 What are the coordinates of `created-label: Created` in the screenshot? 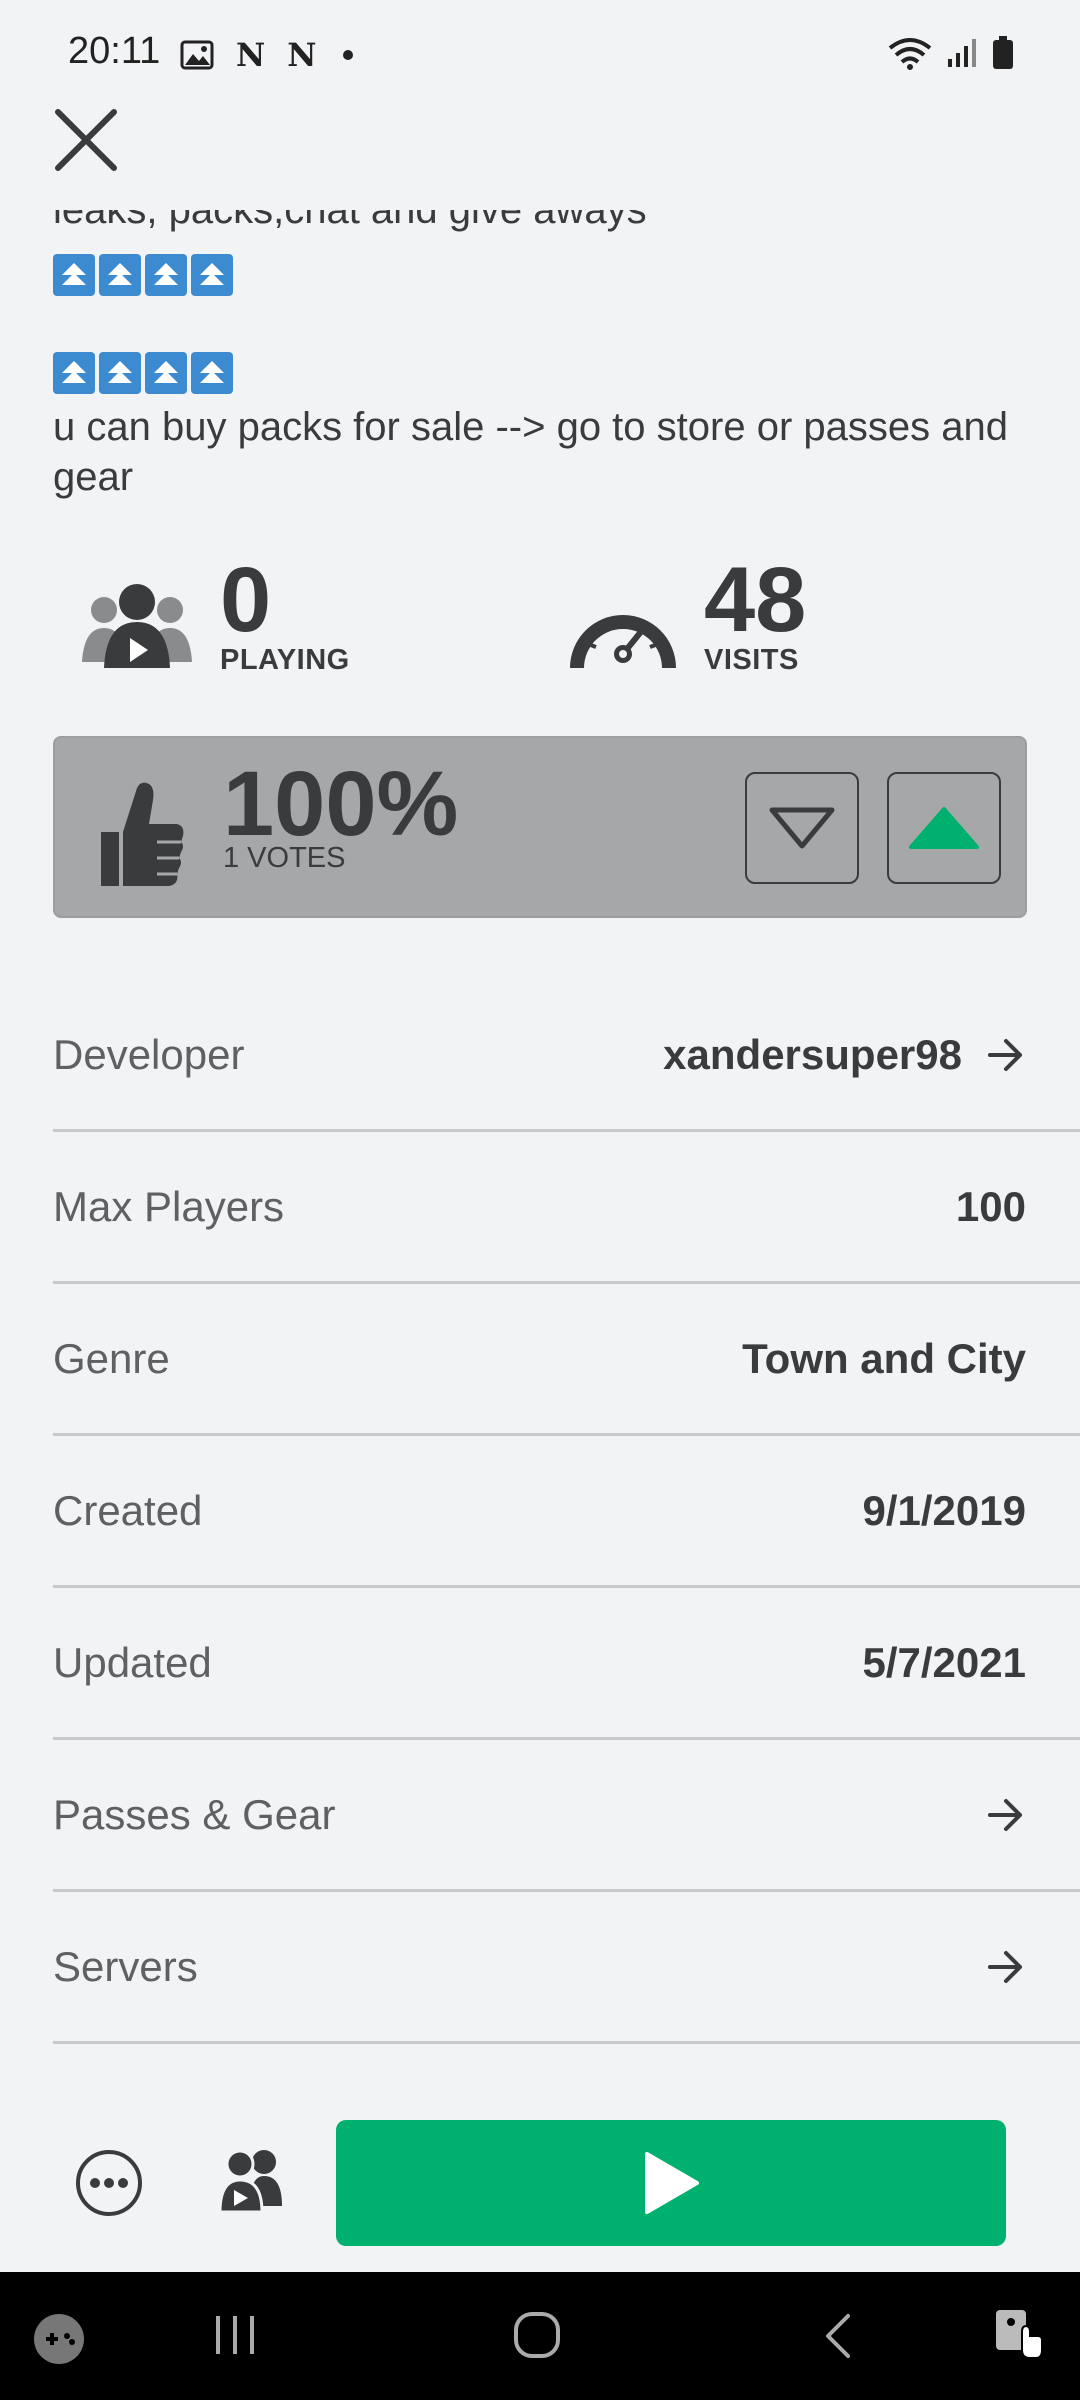 It's located at (128, 1510).